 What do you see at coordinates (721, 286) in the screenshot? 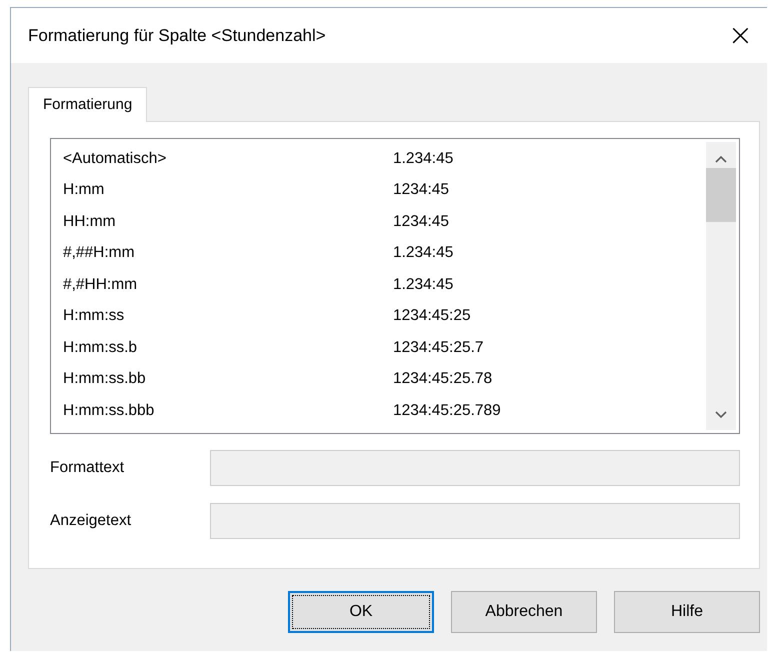
I see `scrollbar` at bounding box center [721, 286].